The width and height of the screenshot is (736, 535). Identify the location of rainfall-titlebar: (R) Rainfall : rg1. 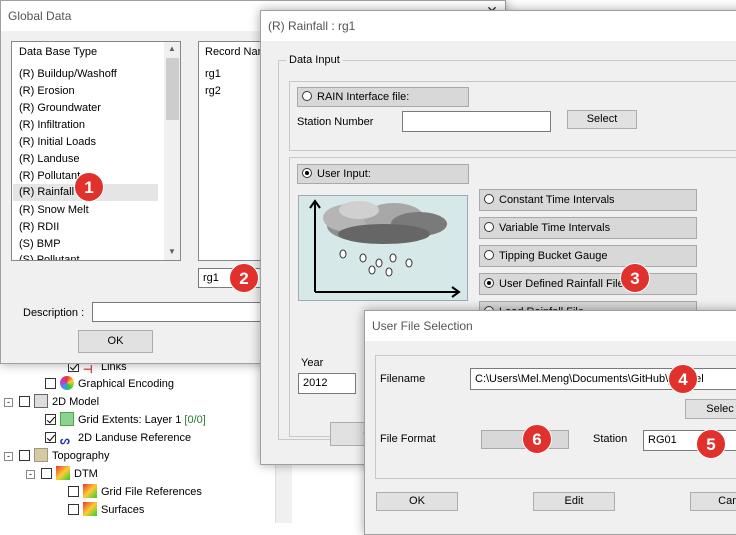
(498, 26).